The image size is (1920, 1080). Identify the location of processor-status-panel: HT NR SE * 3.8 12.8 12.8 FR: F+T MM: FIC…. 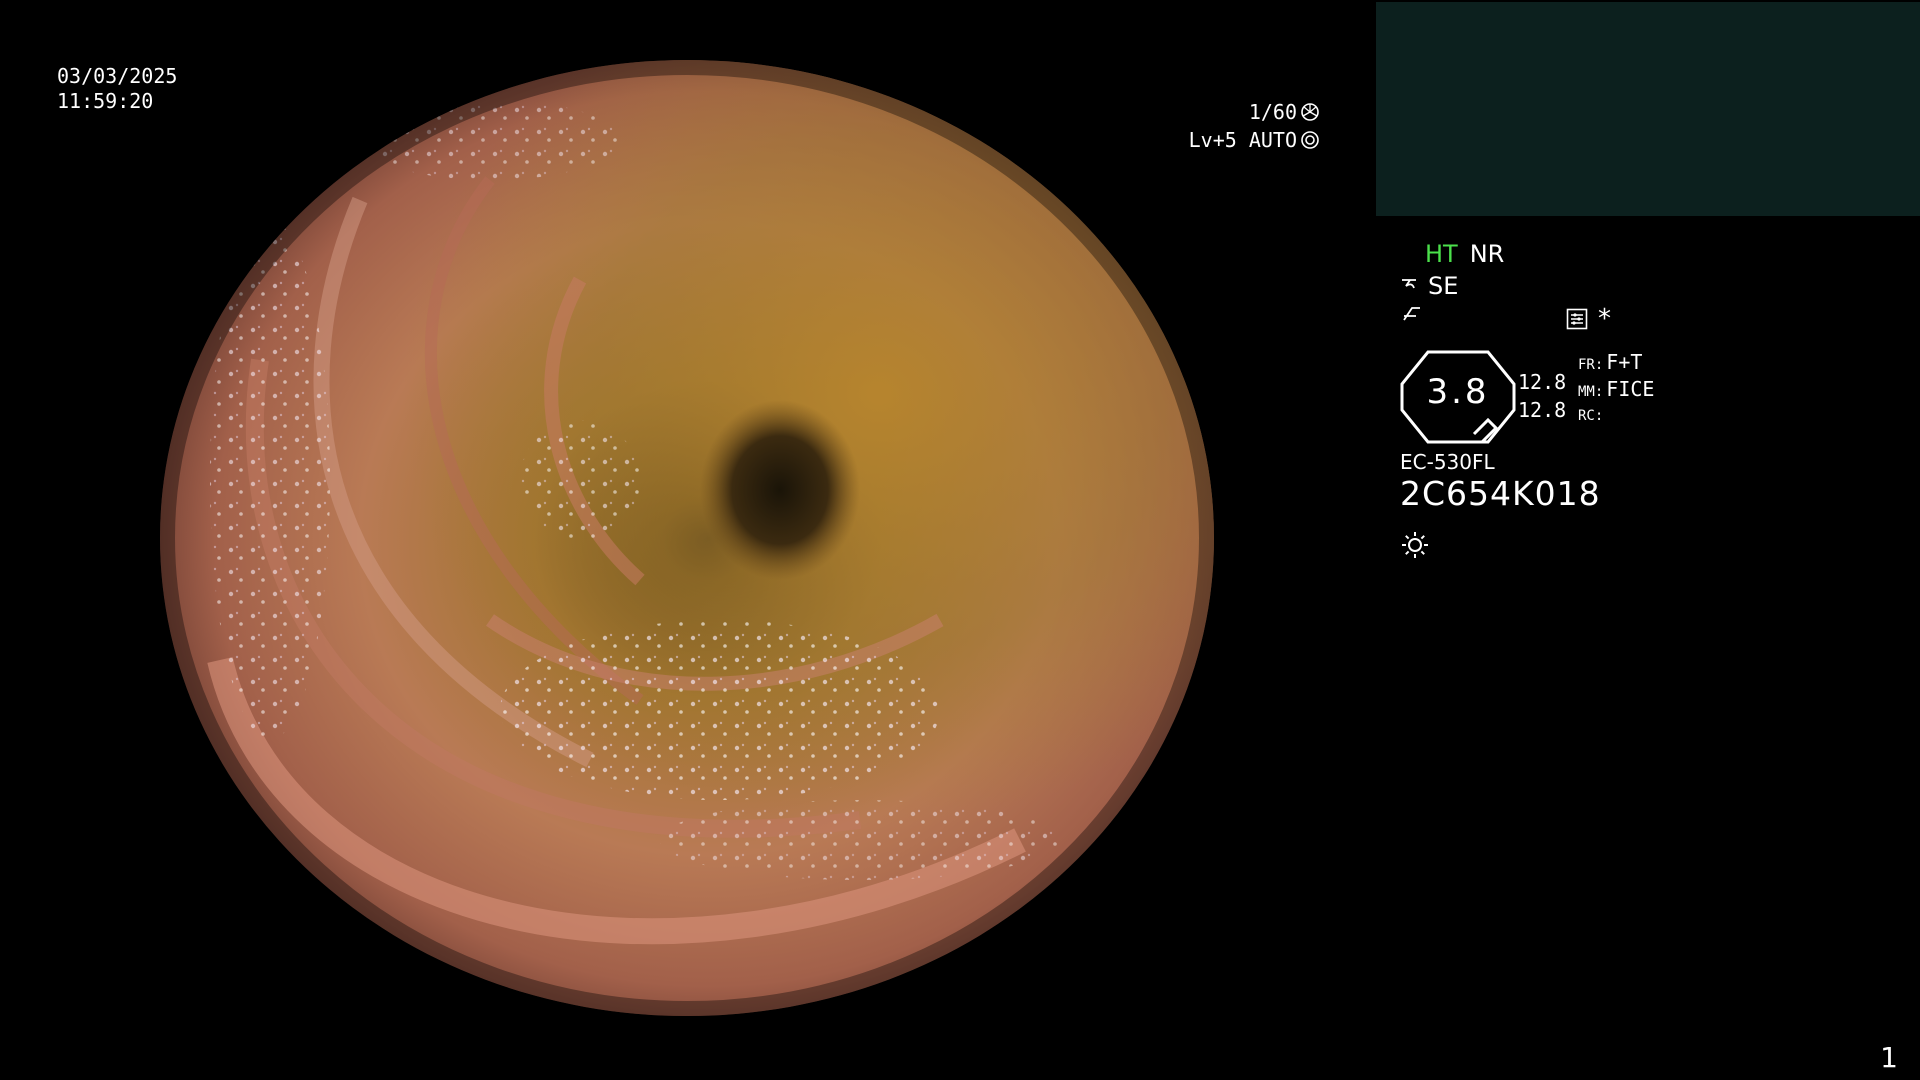
(1650, 405).